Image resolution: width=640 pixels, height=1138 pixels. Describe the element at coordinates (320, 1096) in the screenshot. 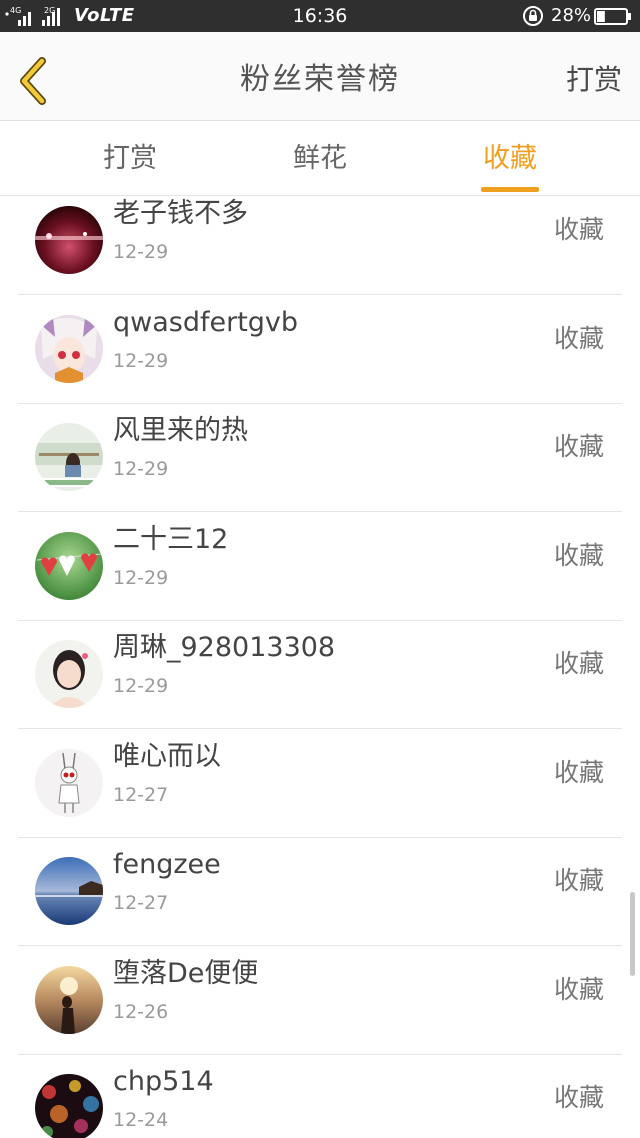

I see `list-item: chp514 12-24 收藏` at that location.